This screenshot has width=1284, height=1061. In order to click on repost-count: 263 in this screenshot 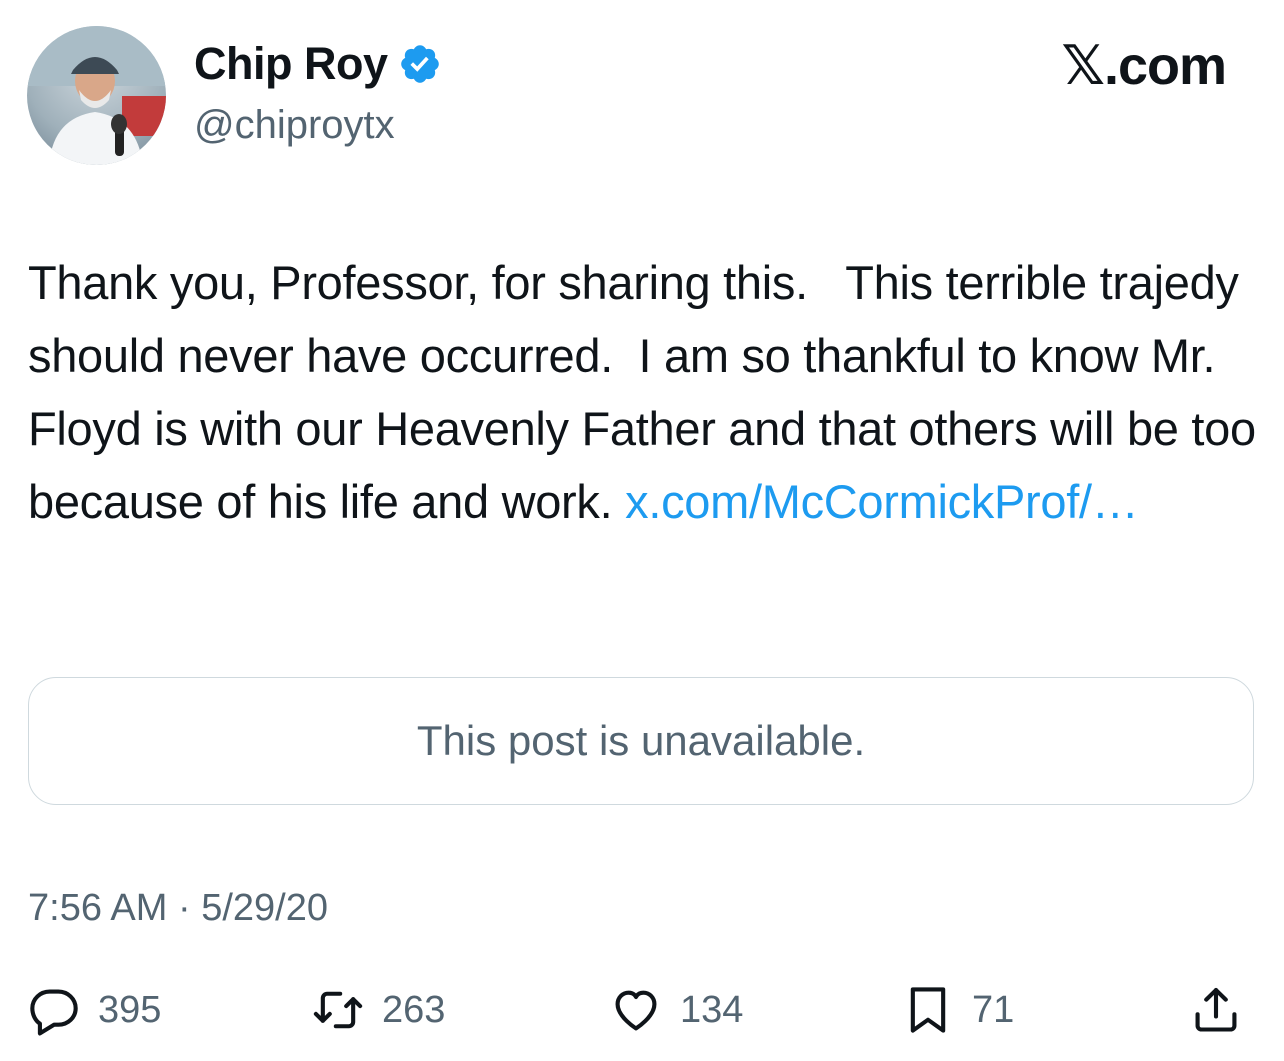, I will do `click(414, 1009)`.